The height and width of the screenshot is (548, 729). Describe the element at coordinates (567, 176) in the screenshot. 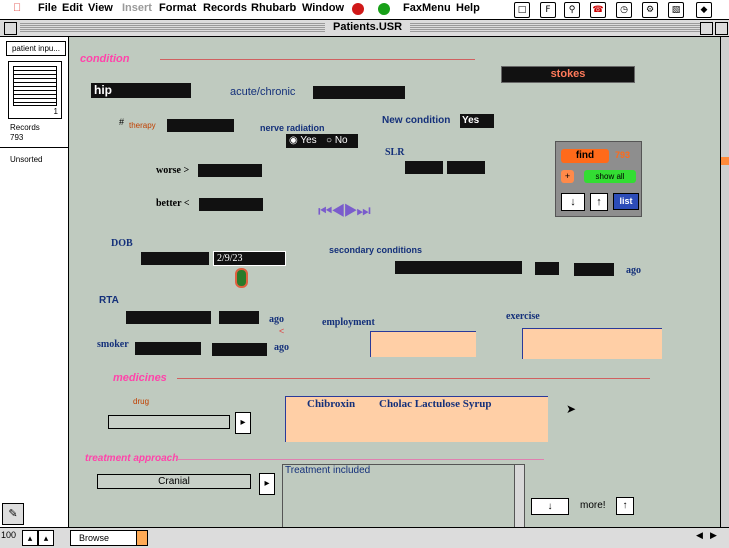

I see `plus-button: +` at that location.